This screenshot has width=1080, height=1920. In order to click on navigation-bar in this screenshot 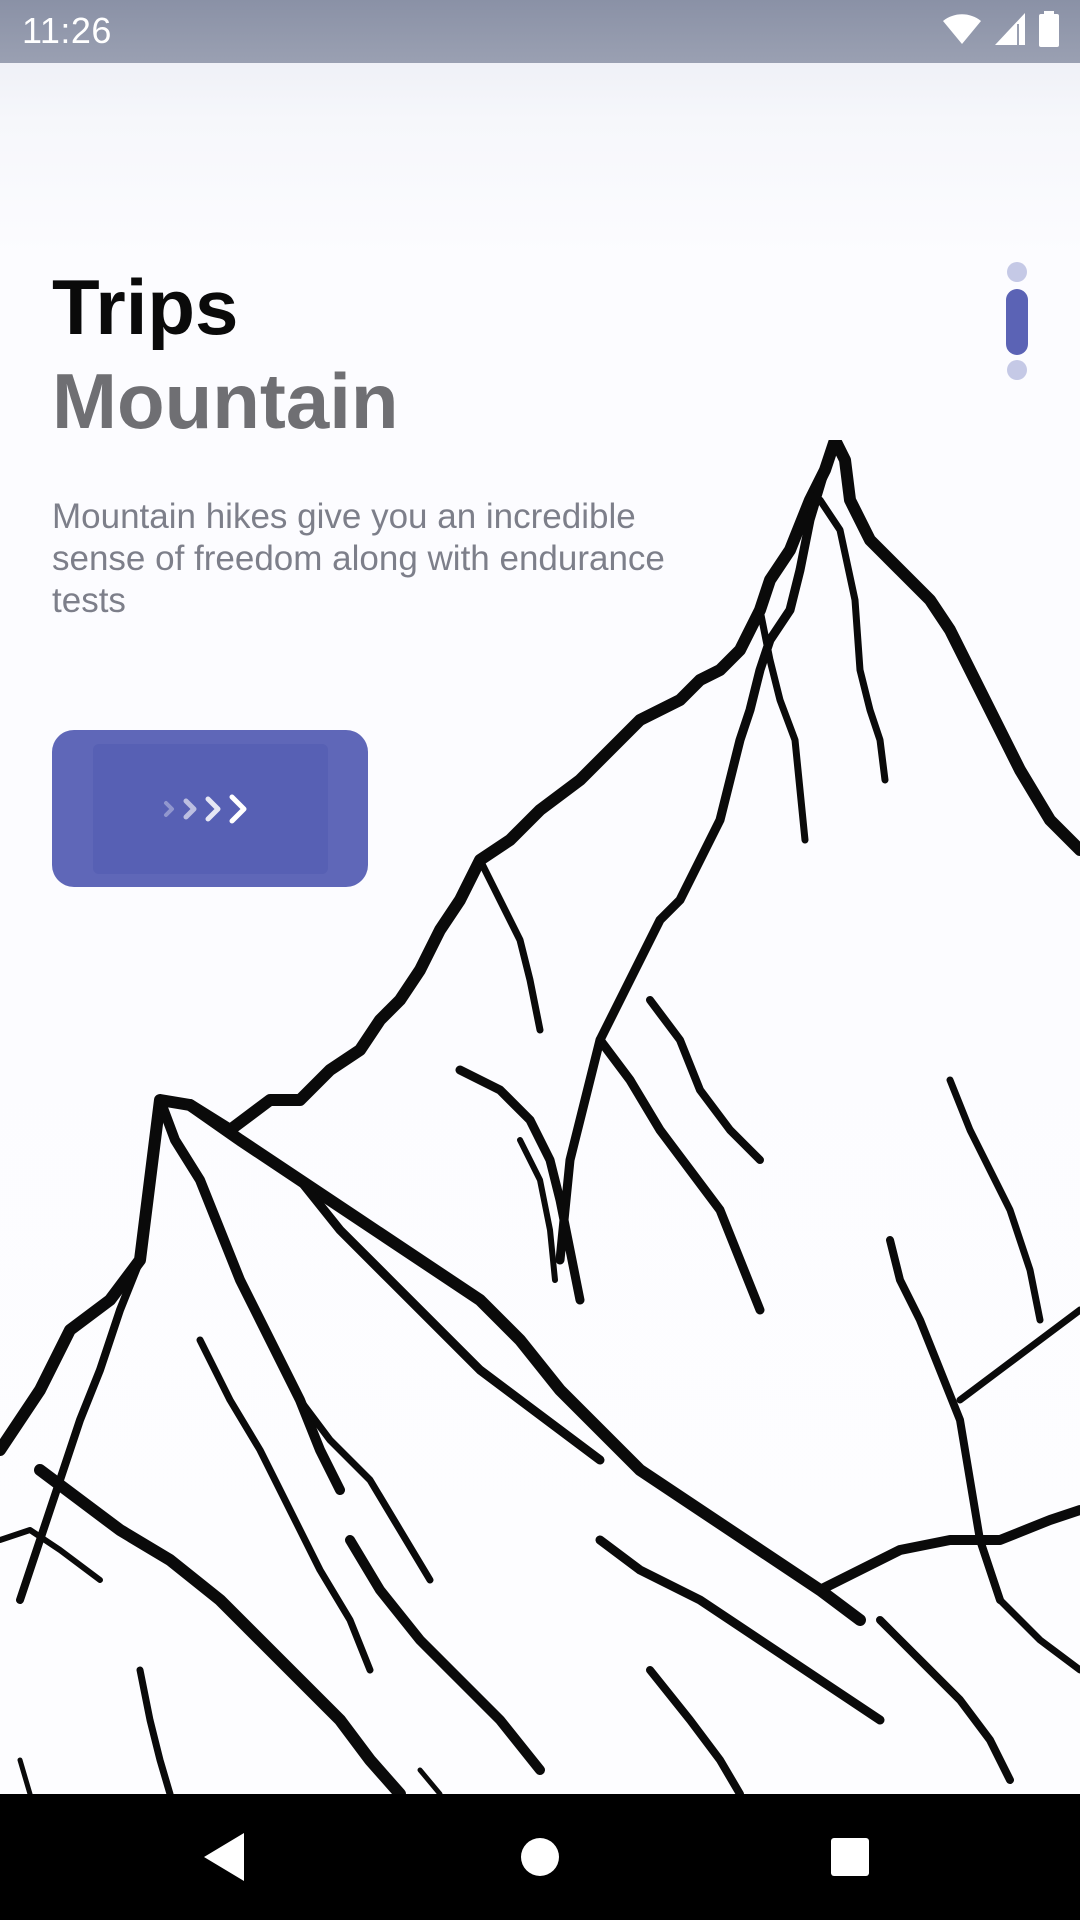, I will do `click(540, 1857)`.